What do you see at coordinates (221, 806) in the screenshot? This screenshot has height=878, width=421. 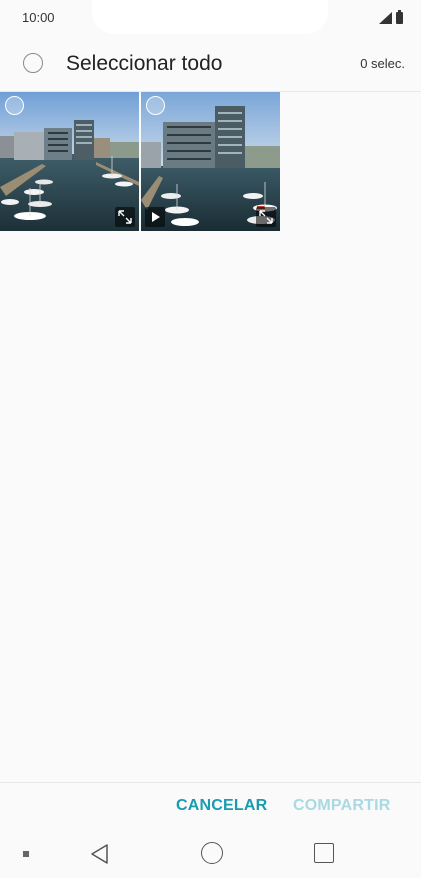 I see `cancel-button: CANCELAR` at bounding box center [221, 806].